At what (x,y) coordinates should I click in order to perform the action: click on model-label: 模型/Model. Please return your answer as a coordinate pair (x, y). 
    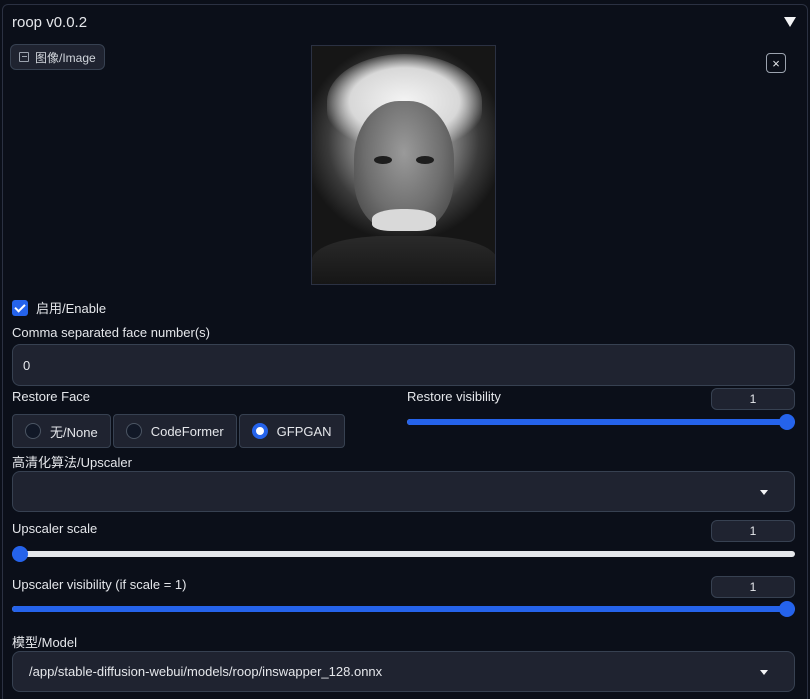
    Looking at the image, I should click on (45, 642).